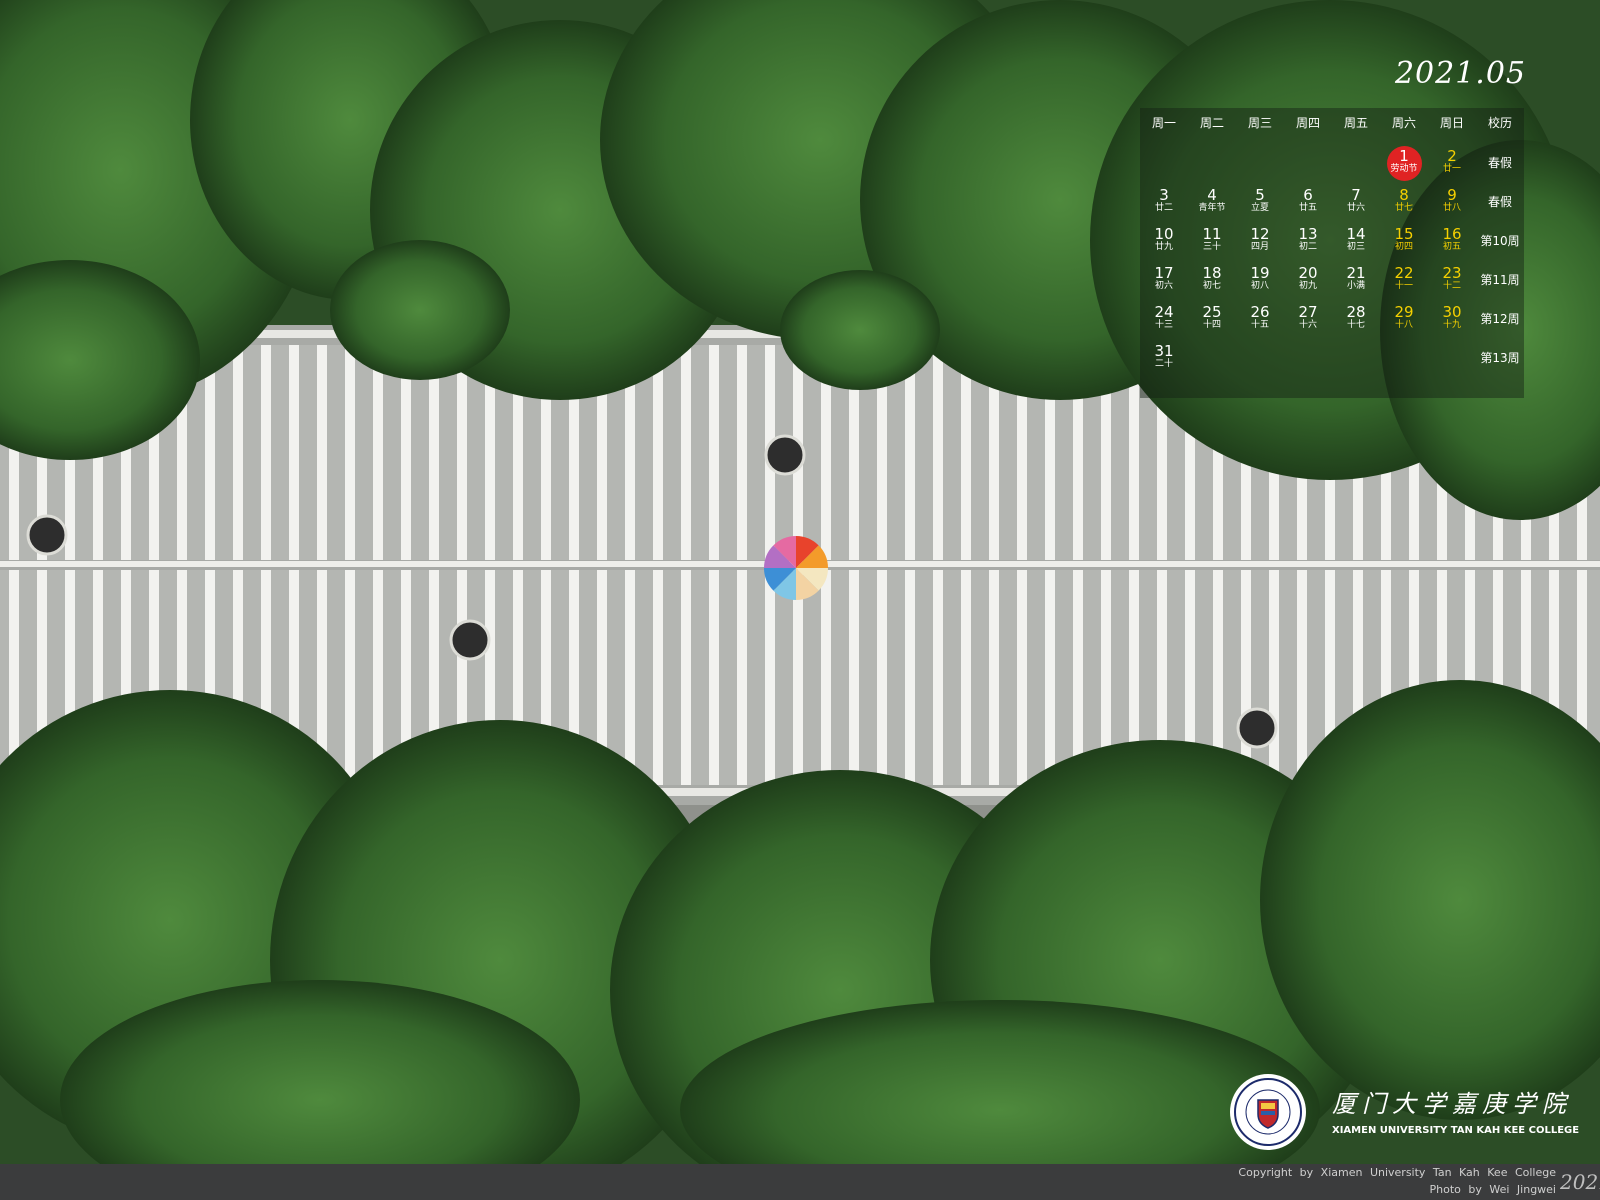 The width and height of the screenshot is (1600, 1200). What do you see at coordinates (1356, 195) in the screenshot?
I see `day-number: 7` at bounding box center [1356, 195].